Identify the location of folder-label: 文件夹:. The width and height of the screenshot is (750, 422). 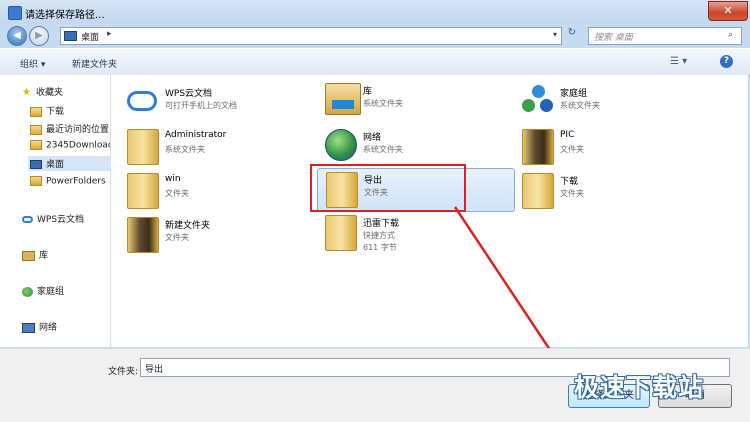
(123, 372).